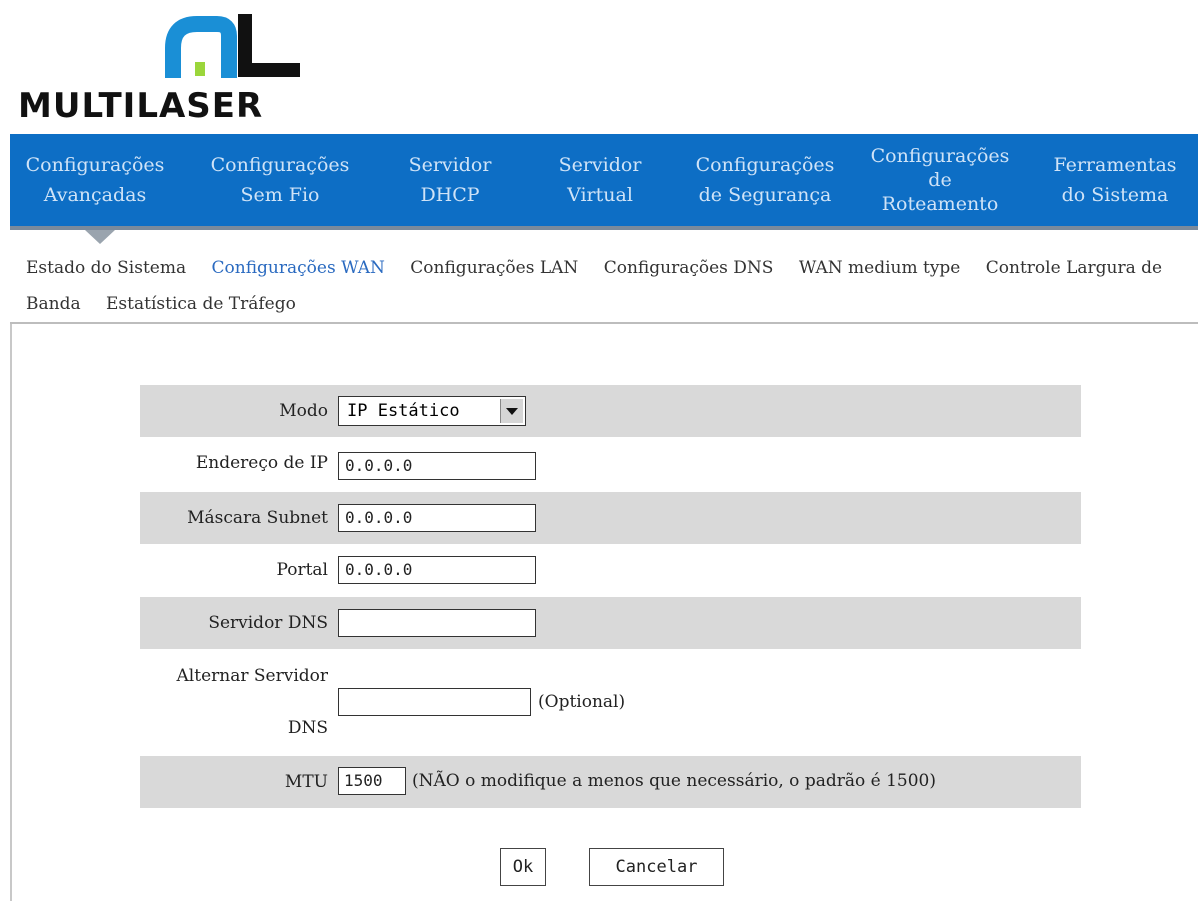  I want to click on row-mode: Modo IP Estático, so click(610, 411).